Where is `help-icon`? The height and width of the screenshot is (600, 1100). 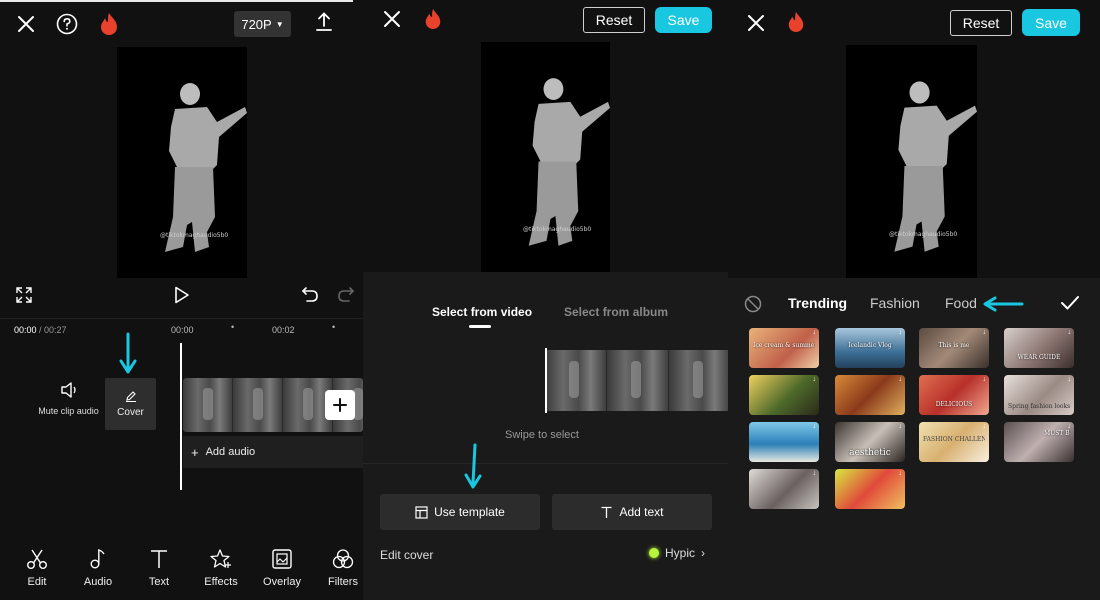 help-icon is located at coordinates (67, 24).